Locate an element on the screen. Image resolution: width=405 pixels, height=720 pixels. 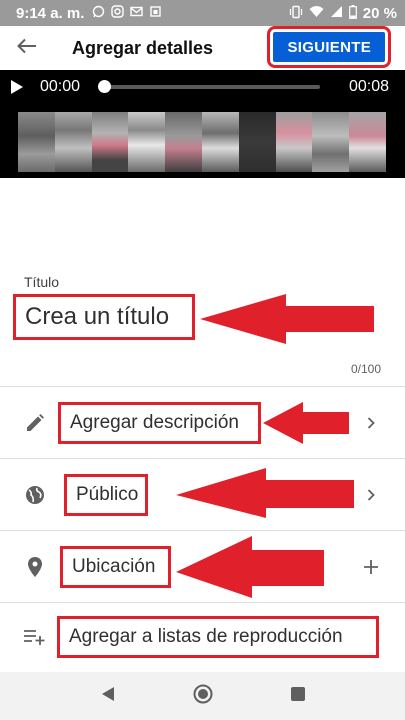
arrow-back-icon is located at coordinates (27, 48).